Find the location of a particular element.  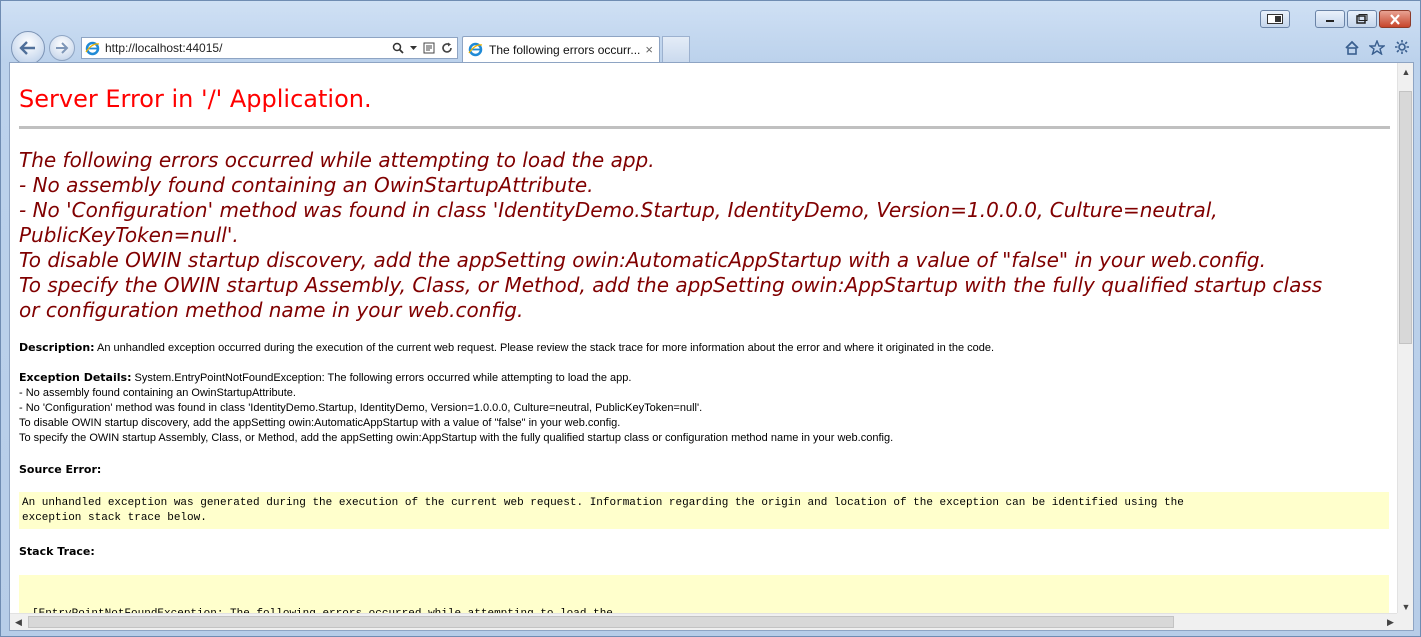

page-title: Server Error in '/' Application. is located at coordinates (195, 99).